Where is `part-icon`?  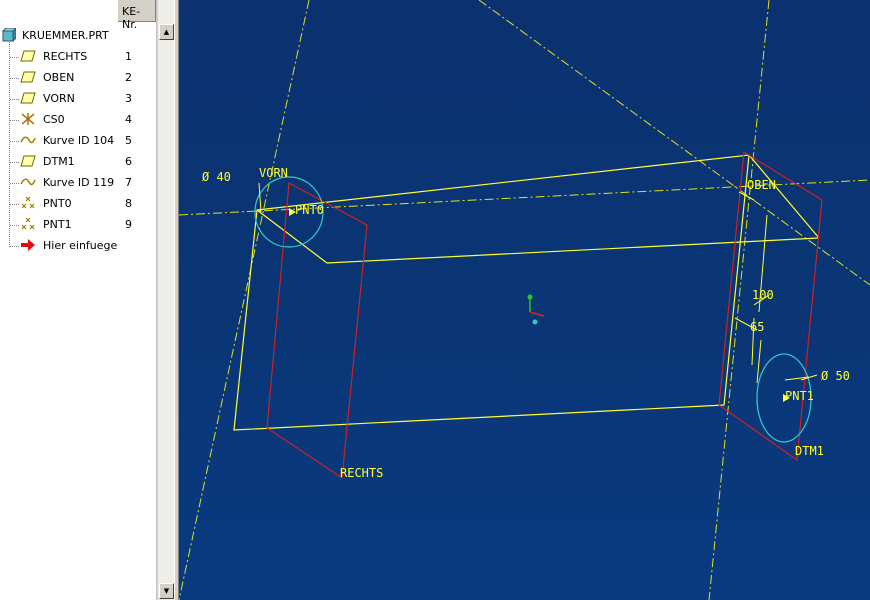
part-icon is located at coordinates (9, 34).